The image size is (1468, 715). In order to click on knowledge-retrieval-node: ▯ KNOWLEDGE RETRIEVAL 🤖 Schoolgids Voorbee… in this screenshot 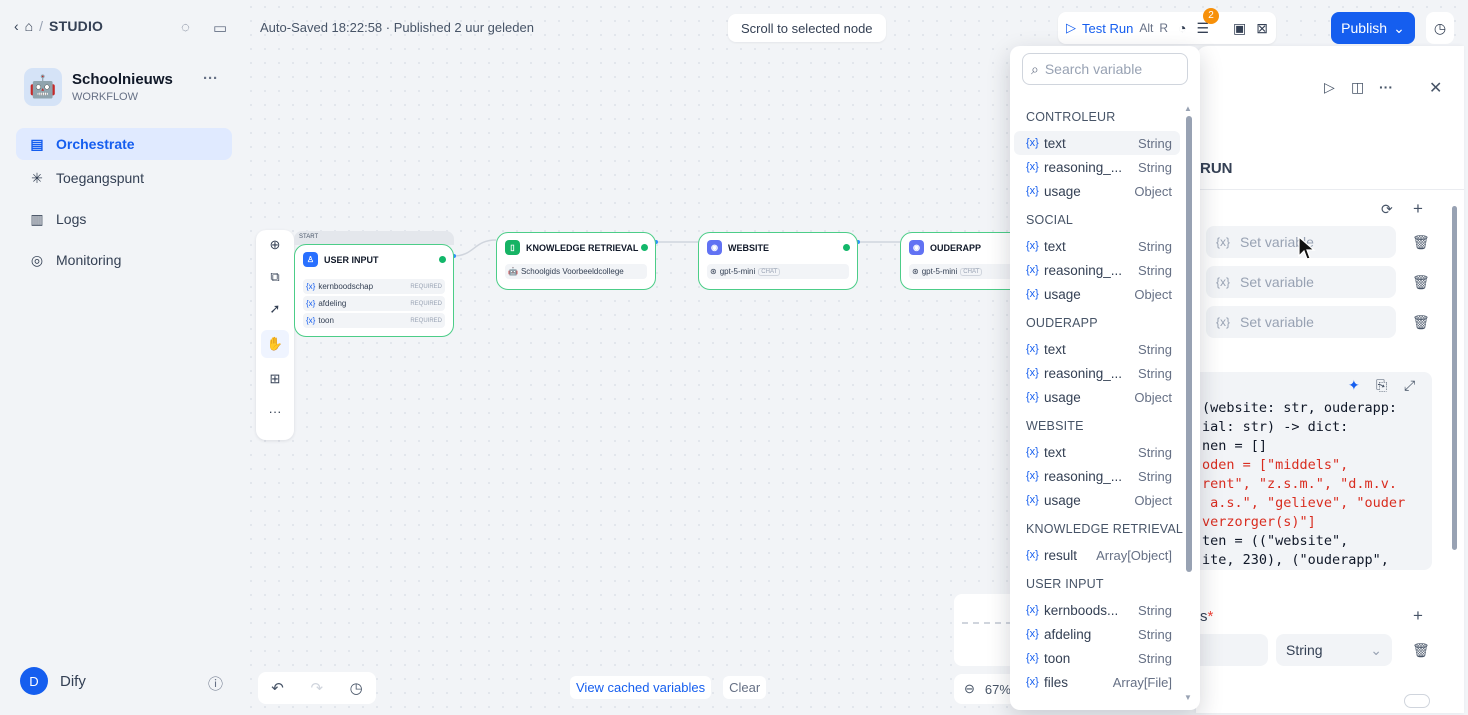, I will do `click(576, 261)`.